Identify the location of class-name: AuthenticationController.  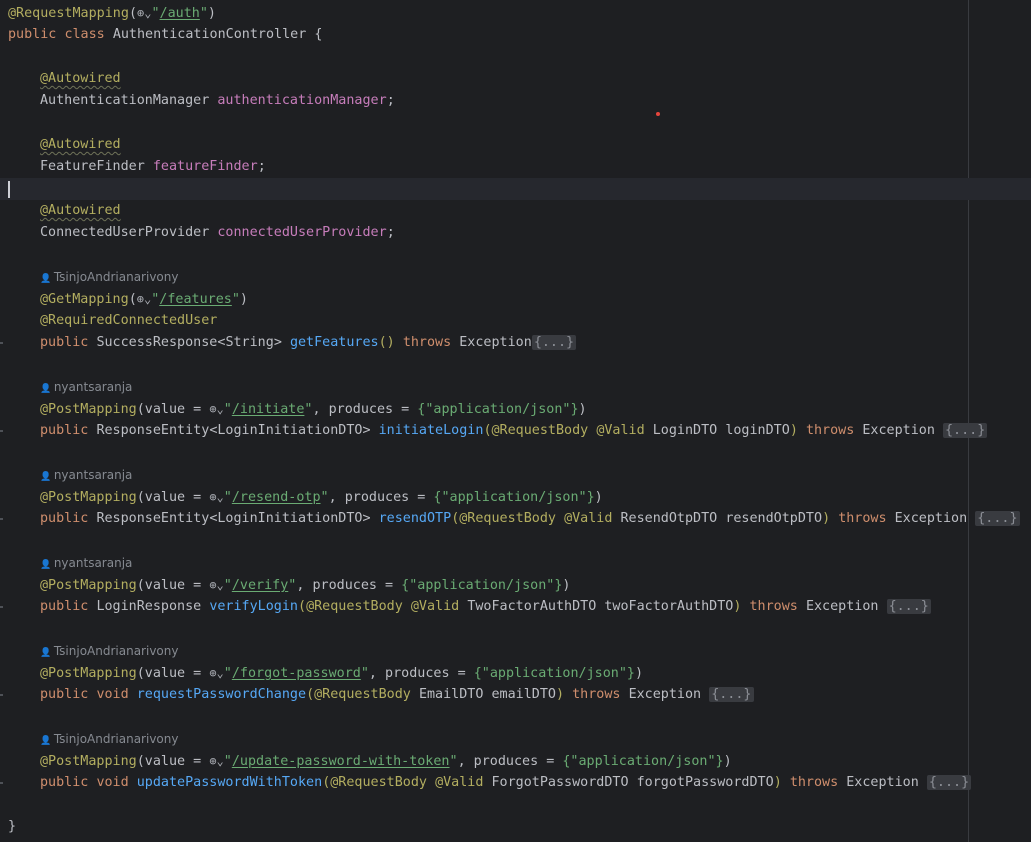
(209, 34).